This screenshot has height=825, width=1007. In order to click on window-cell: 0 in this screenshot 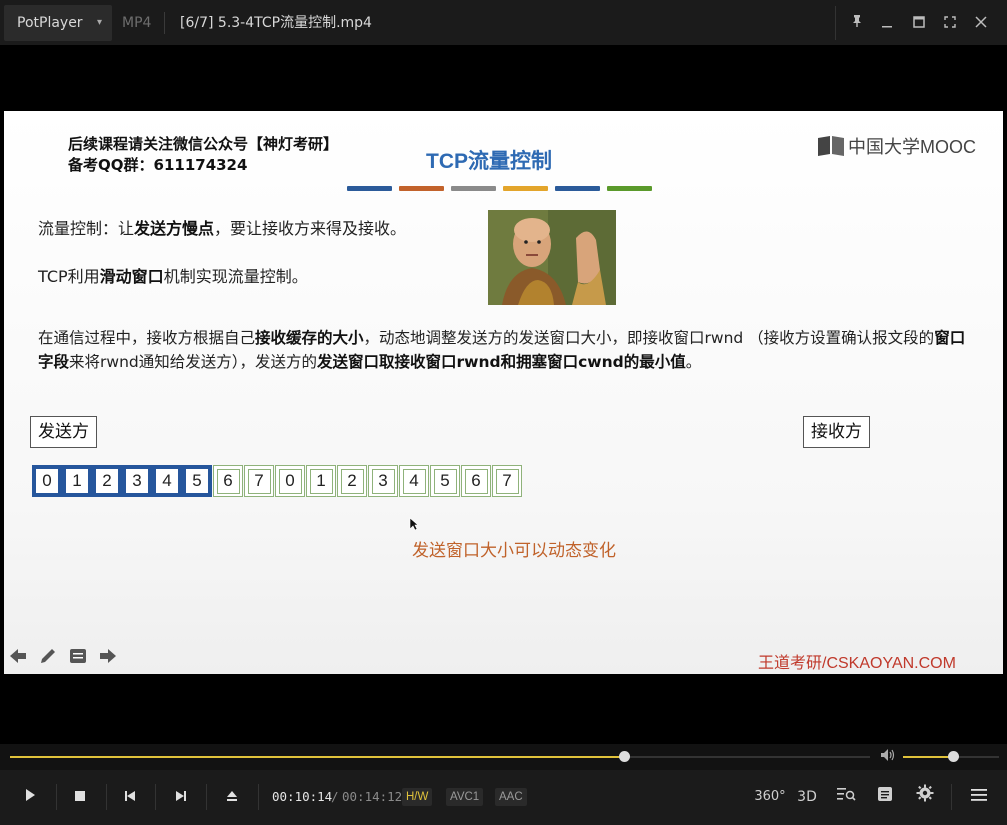, I will do `click(47, 481)`.